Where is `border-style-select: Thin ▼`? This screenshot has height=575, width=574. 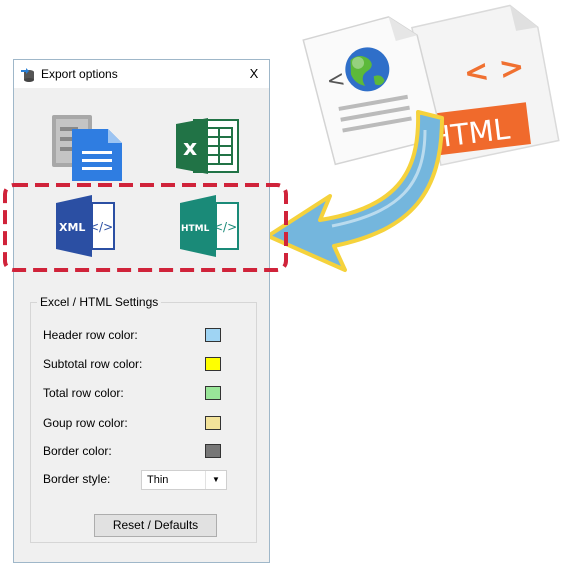 border-style-select: Thin ▼ is located at coordinates (184, 480).